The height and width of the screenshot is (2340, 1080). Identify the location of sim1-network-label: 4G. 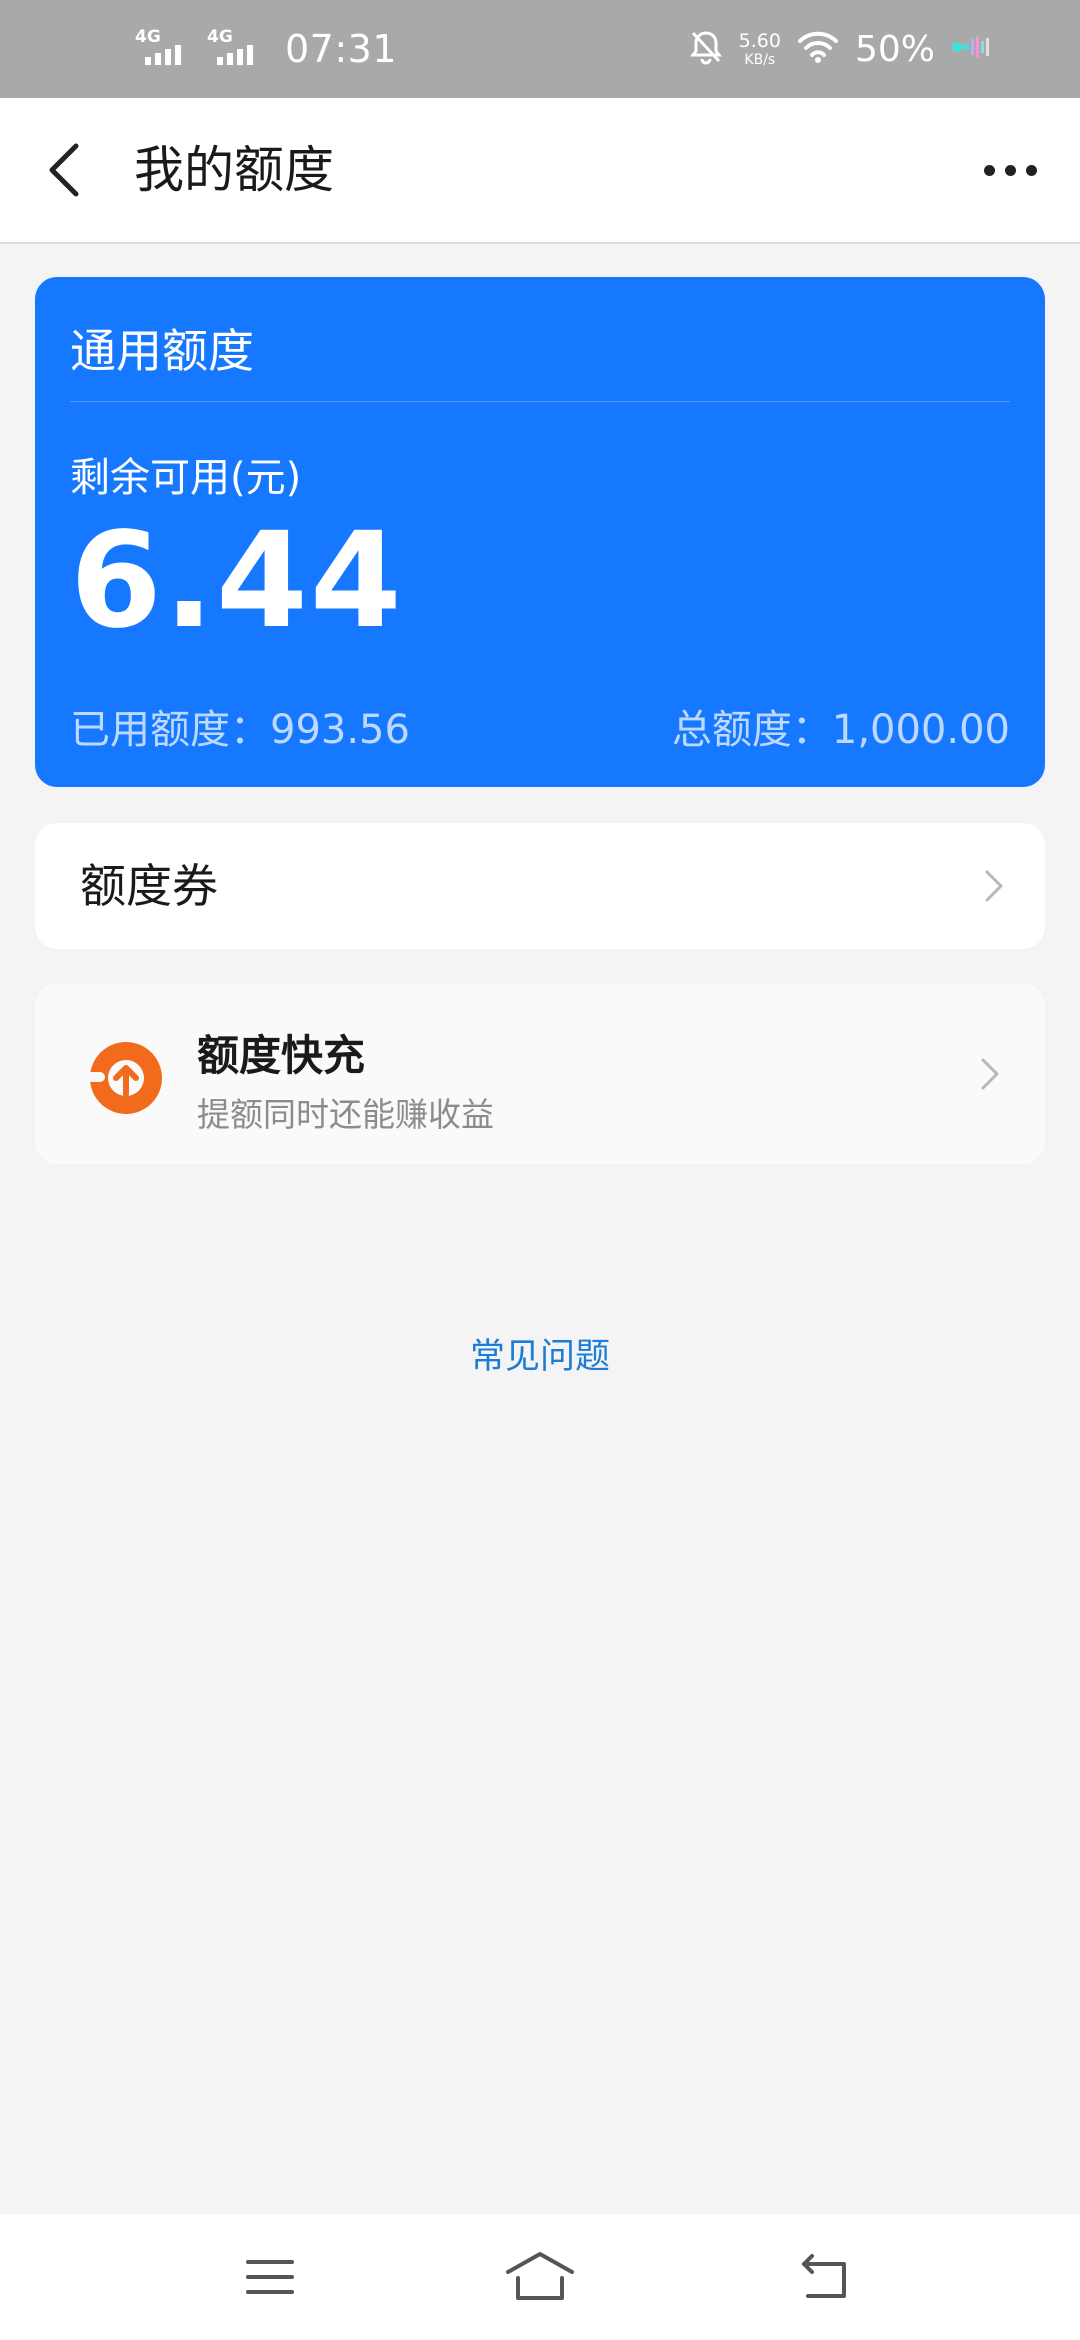
(148, 37).